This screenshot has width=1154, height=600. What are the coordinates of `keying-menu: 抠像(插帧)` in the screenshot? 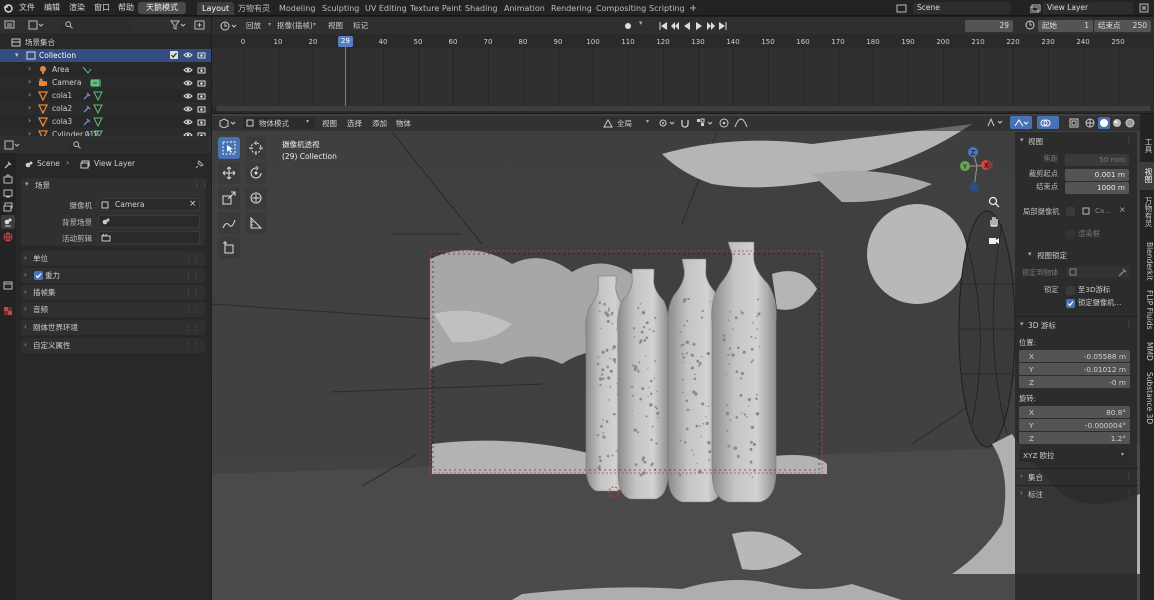 It's located at (295, 25).